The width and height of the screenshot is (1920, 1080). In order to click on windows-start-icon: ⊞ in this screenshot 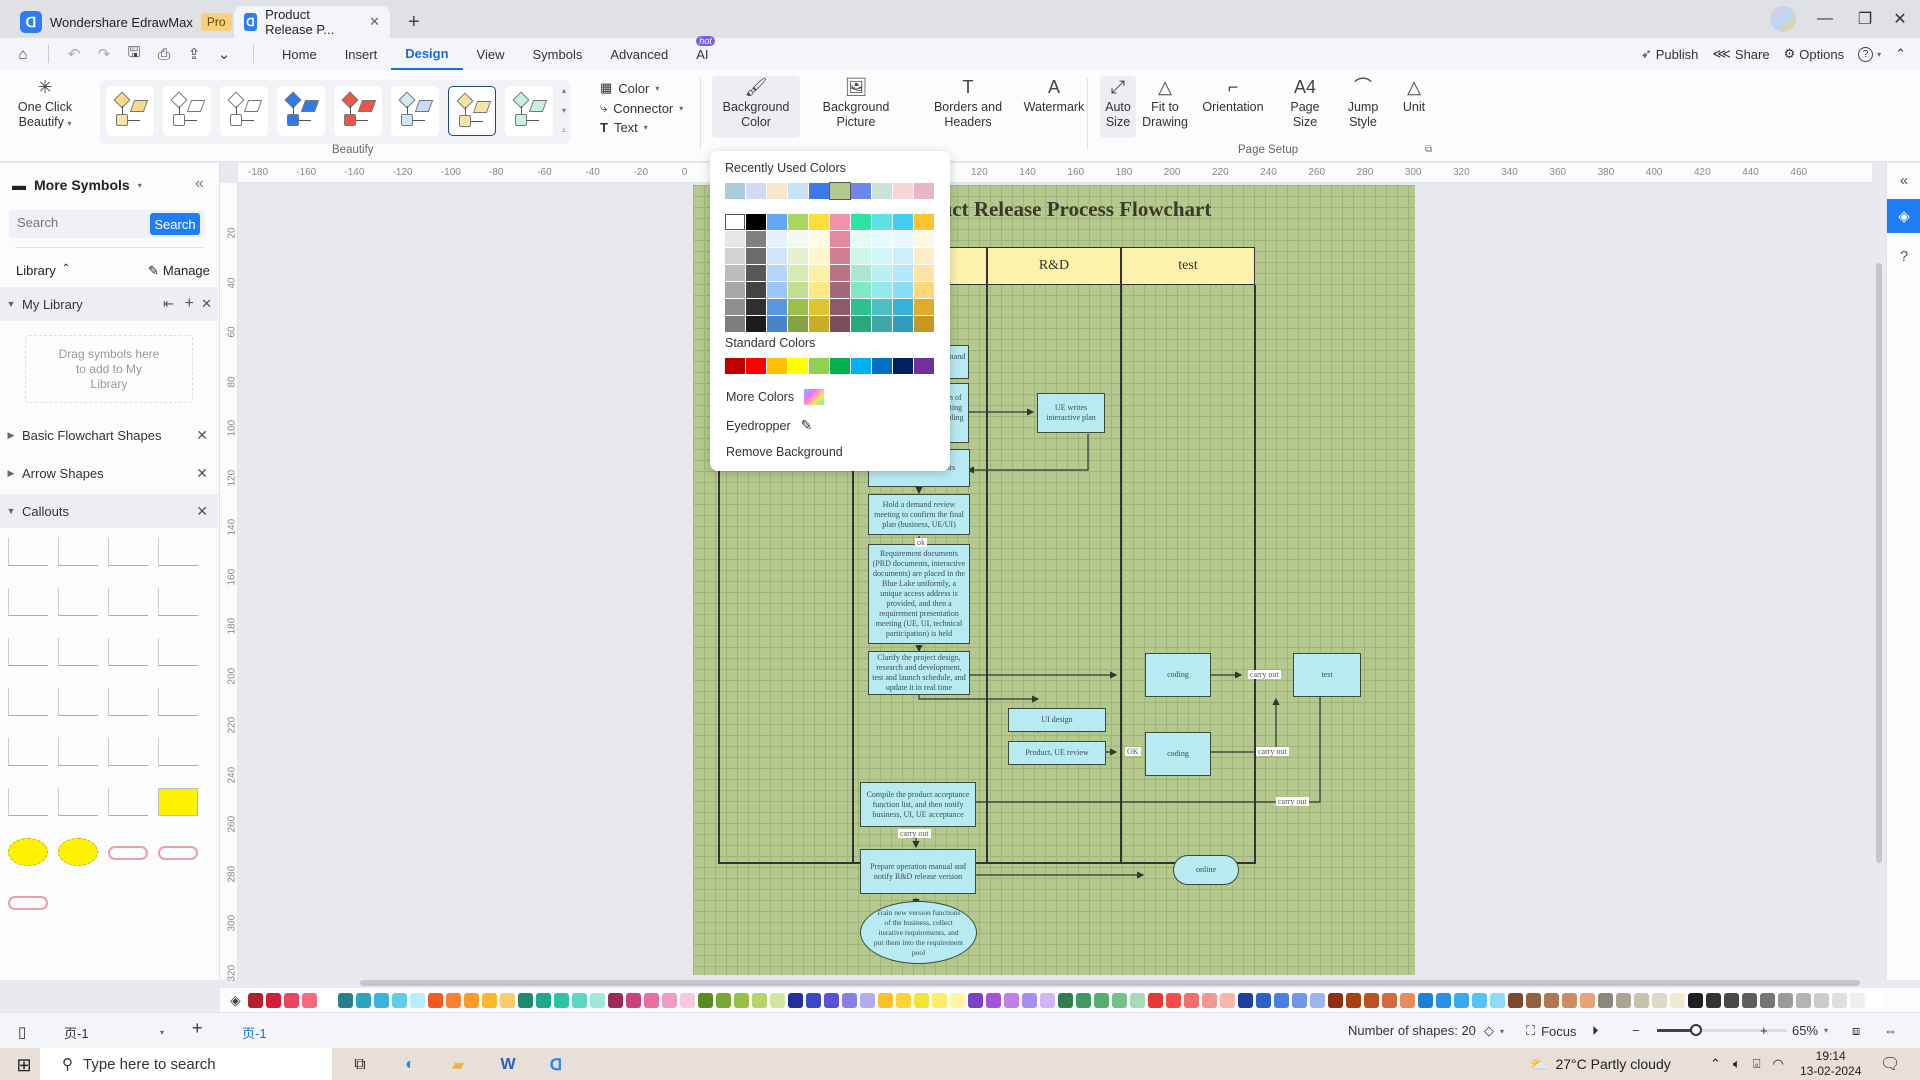, I will do `click(24, 1065)`.